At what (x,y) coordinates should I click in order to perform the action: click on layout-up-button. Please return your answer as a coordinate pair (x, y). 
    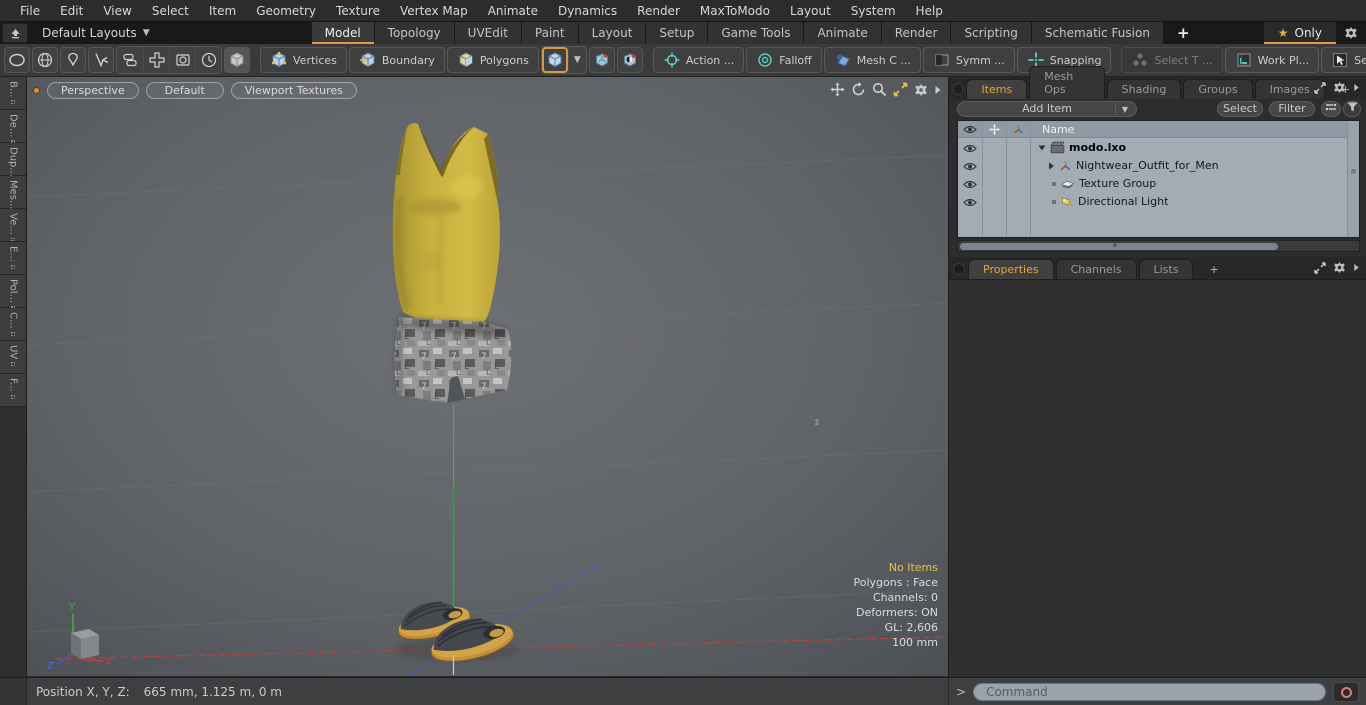
    Looking at the image, I should click on (15, 33).